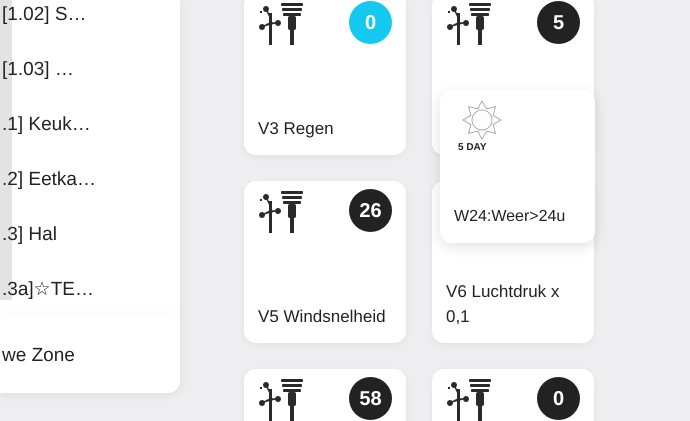 This screenshot has width=690, height=421. What do you see at coordinates (503, 304) in the screenshot?
I see `tile-label: V6 Luchtdruk x 0,1` at bounding box center [503, 304].